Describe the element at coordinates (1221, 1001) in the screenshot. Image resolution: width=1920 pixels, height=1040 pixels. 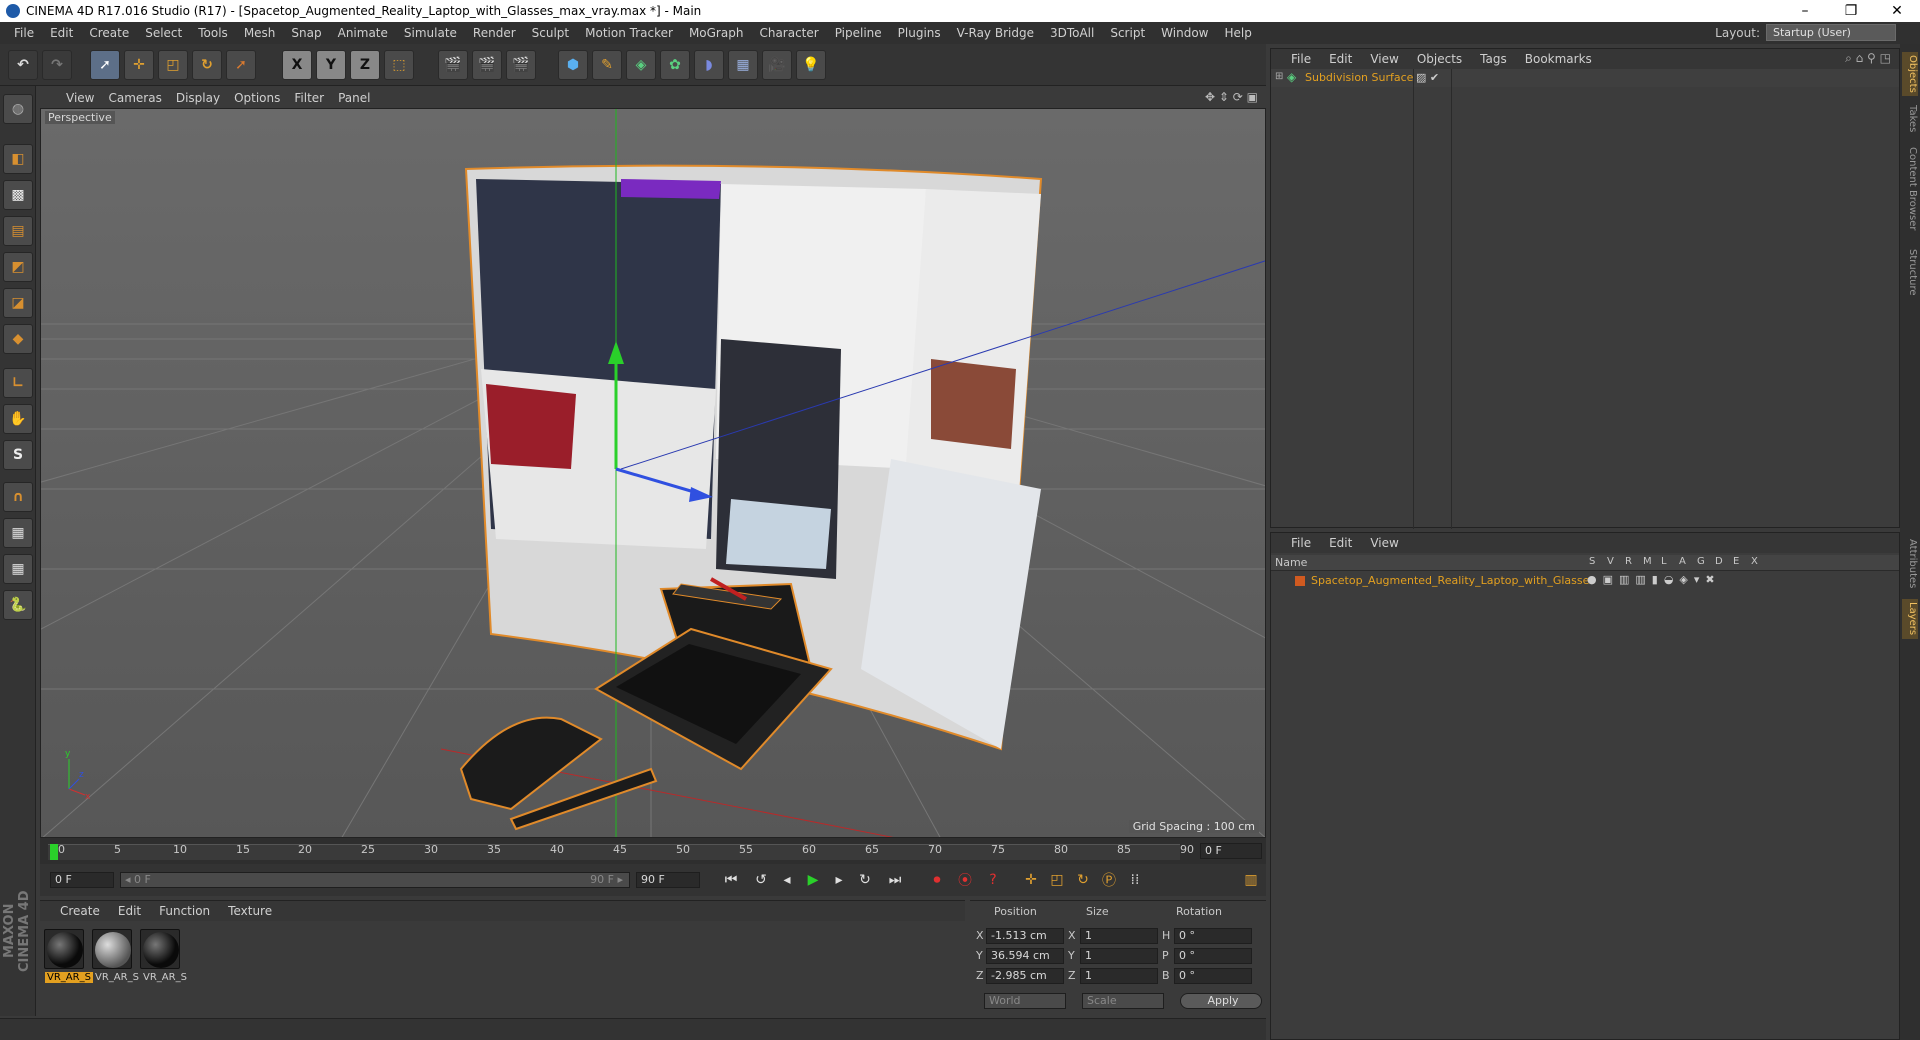
I see `apply-button: Apply` at that location.